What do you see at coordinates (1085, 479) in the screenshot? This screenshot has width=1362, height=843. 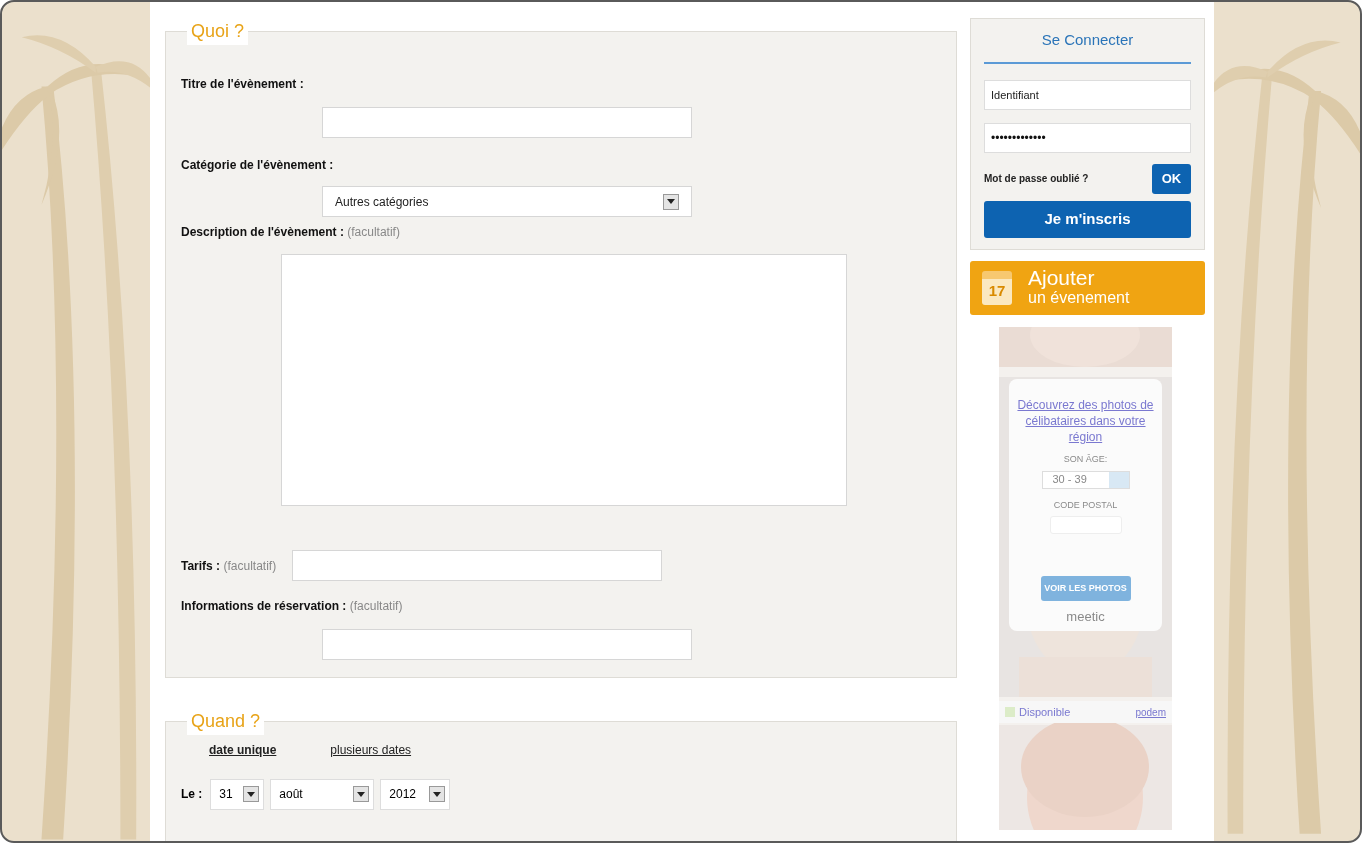 I see `age-select: 30 - 39` at bounding box center [1085, 479].